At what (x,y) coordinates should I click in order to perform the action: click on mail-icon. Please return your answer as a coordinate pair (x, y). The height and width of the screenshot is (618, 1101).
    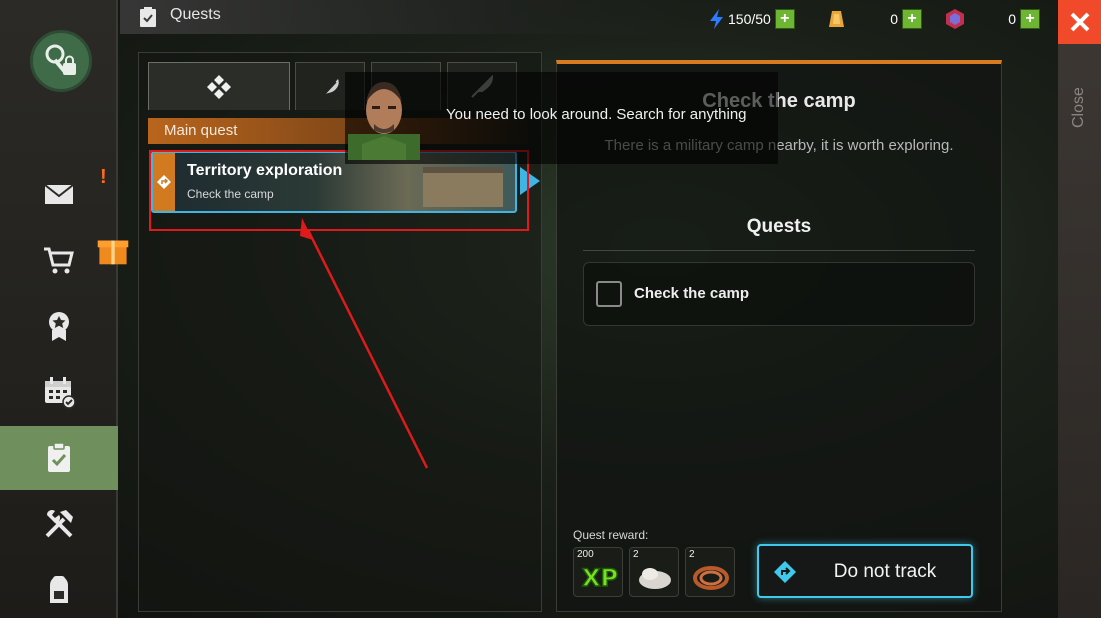
    Looking at the image, I should click on (59, 194).